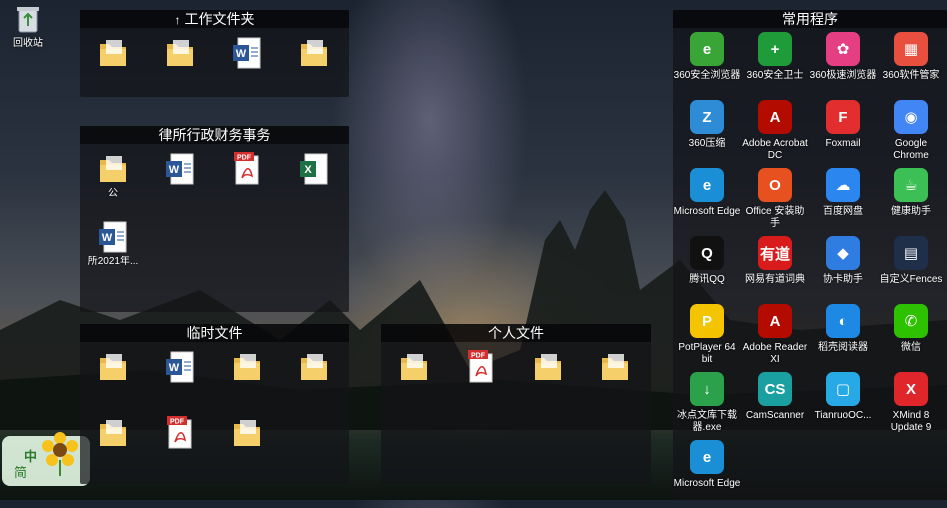 The width and height of the screenshot is (947, 508). I want to click on app-shortcut: ◐ 稻壳阅读器, so click(843, 338).